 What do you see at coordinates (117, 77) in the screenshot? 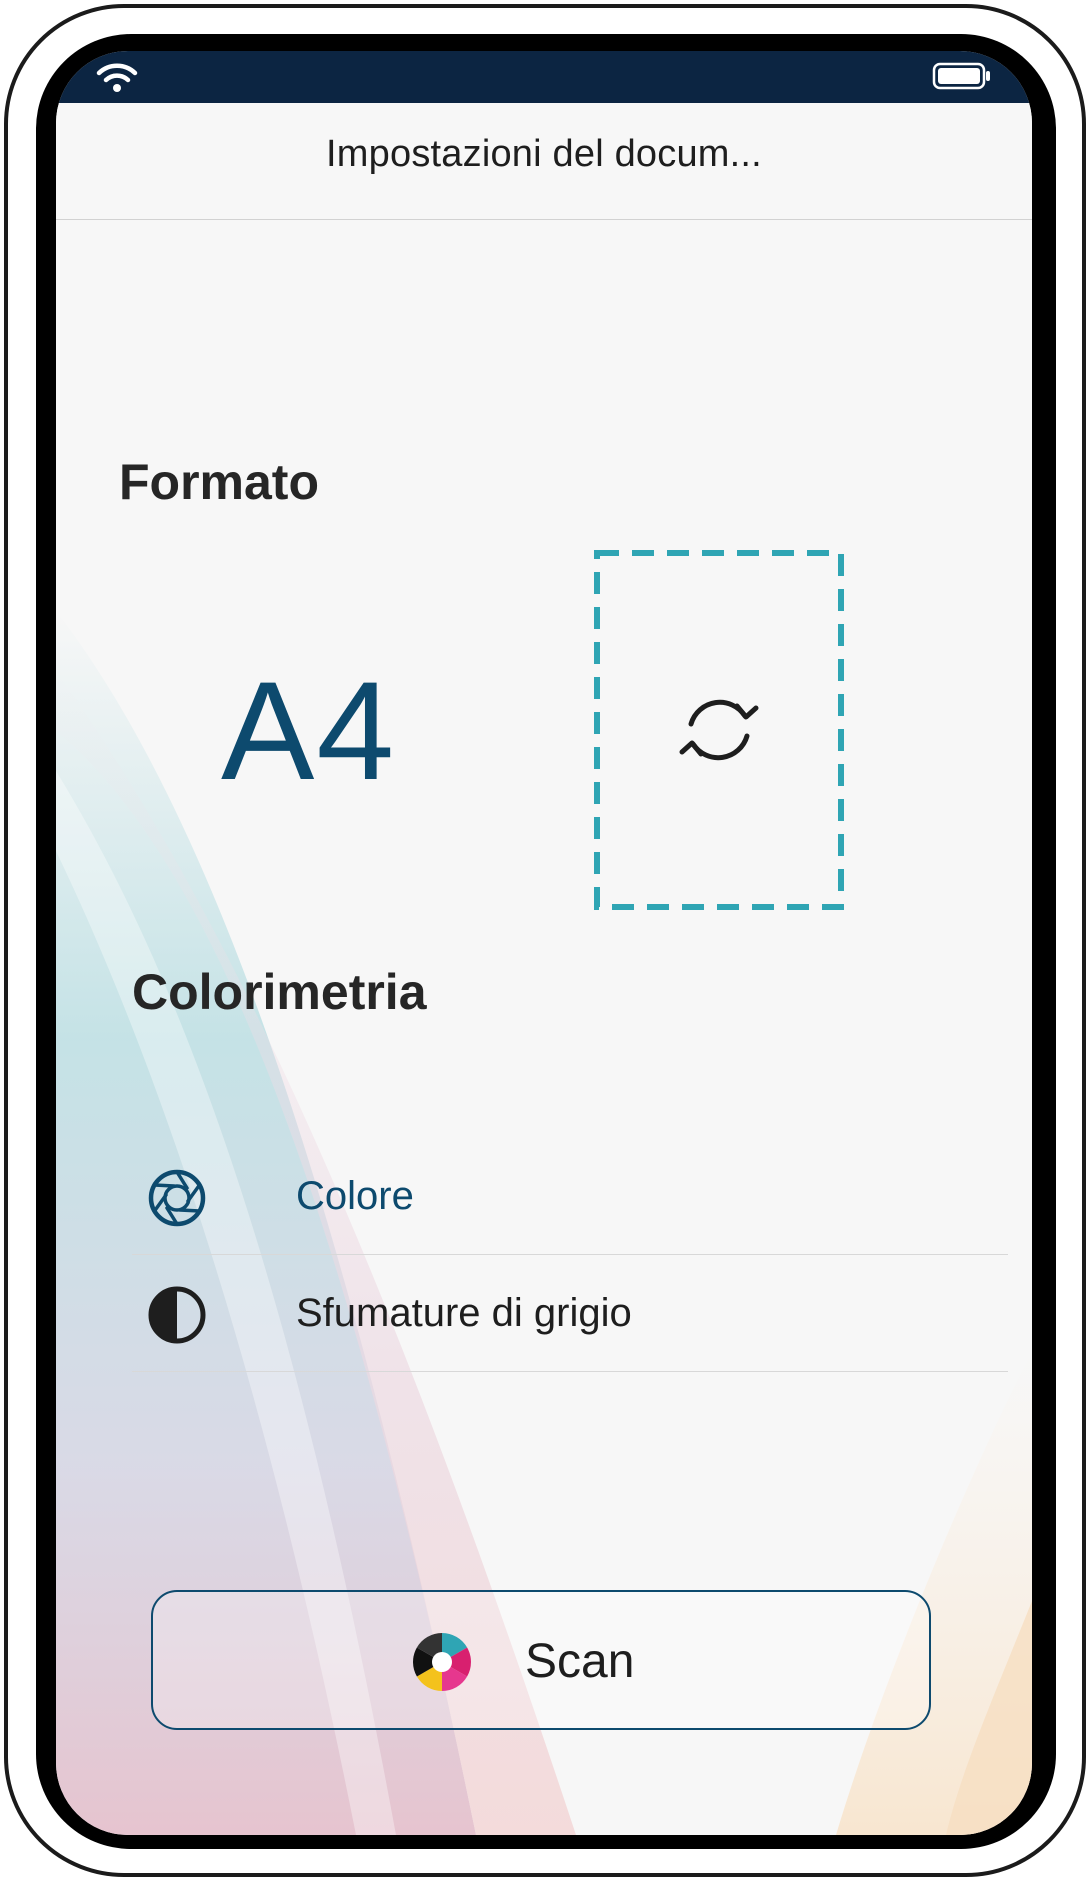
I see `wifi-icon` at bounding box center [117, 77].